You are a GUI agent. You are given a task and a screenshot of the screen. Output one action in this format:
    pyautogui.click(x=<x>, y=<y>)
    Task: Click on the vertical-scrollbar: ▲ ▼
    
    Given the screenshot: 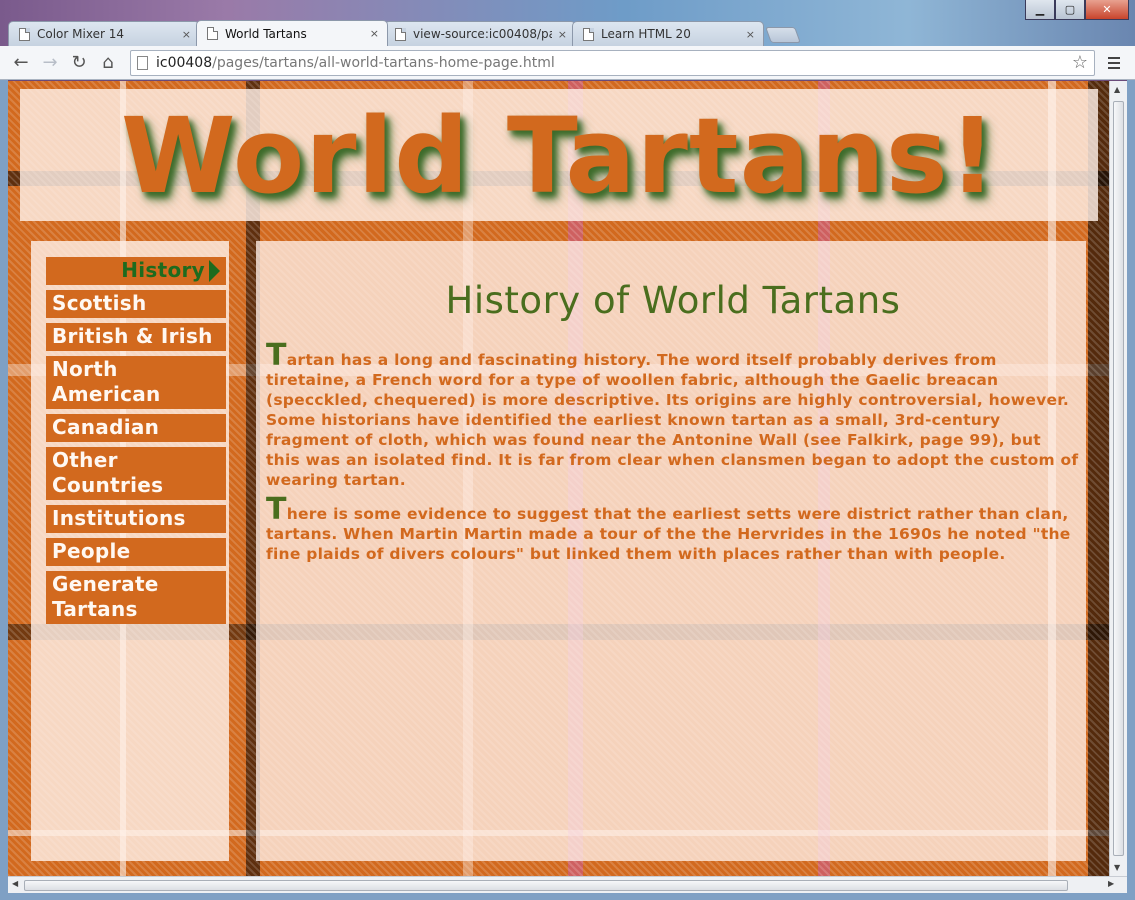 What is the action you would take?
    pyautogui.click(x=1118, y=478)
    